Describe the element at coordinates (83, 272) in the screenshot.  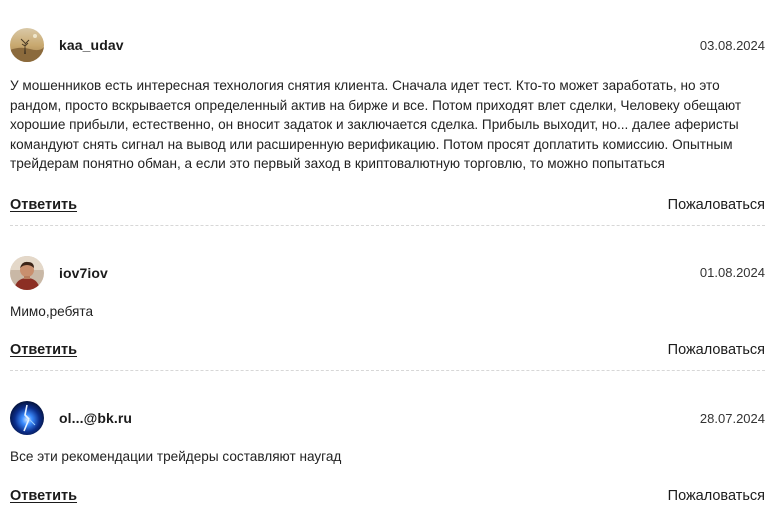
I see `username: iov7iov` at that location.